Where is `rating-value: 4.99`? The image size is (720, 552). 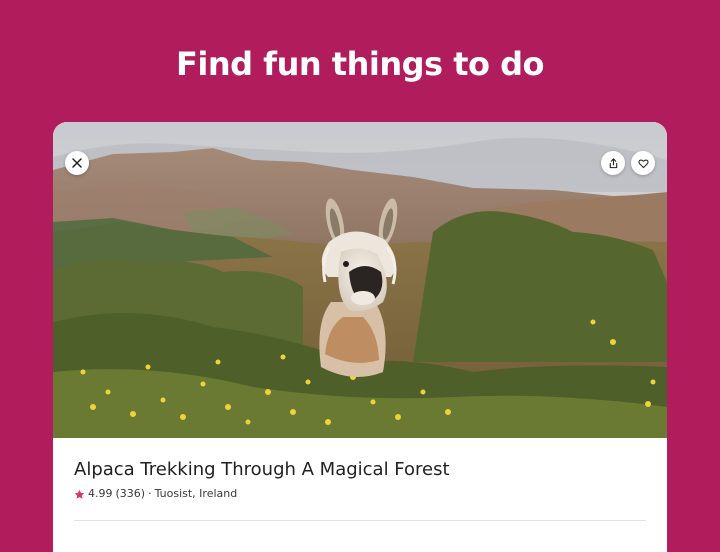 rating-value: 4.99 is located at coordinates (100, 493).